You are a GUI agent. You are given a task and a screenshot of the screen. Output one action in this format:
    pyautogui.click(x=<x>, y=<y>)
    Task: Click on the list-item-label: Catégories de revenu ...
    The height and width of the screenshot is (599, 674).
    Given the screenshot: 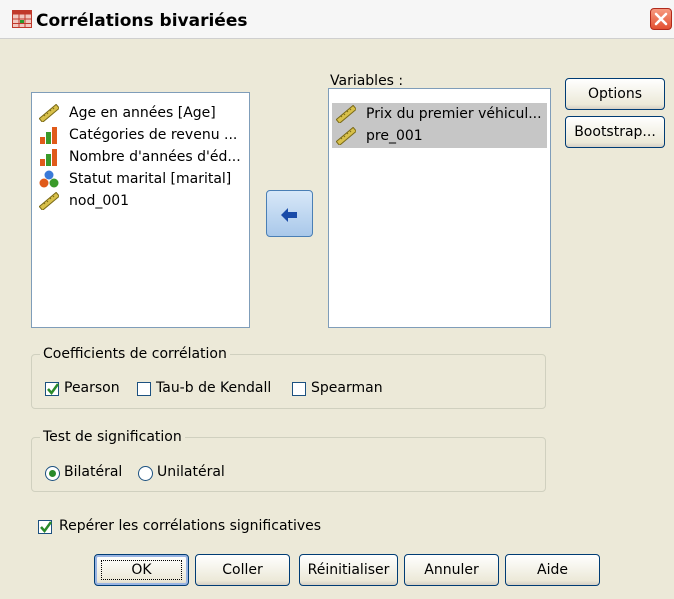 What is the action you would take?
    pyautogui.click(x=153, y=135)
    